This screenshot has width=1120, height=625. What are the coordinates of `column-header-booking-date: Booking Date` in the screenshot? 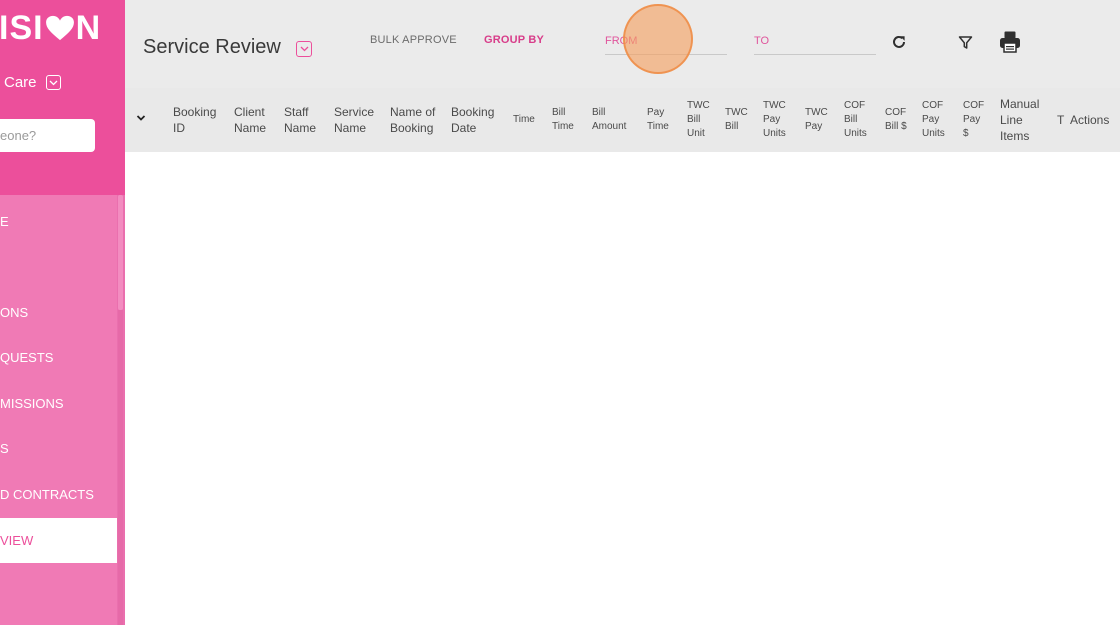 It's located at (476, 120).